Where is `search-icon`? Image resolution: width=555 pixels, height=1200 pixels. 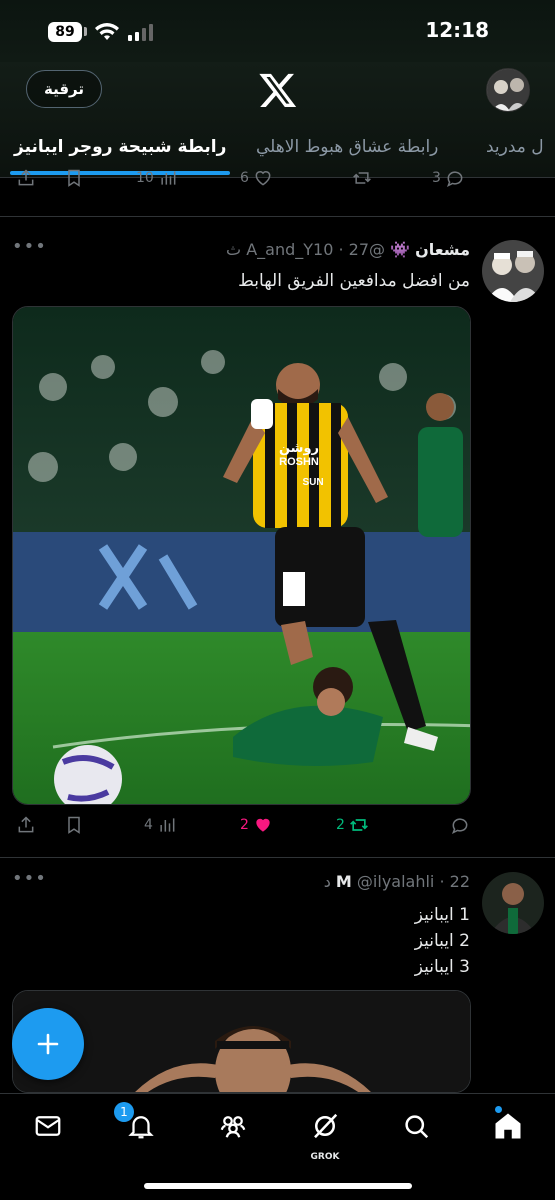
search-icon is located at coordinates (417, 1127).